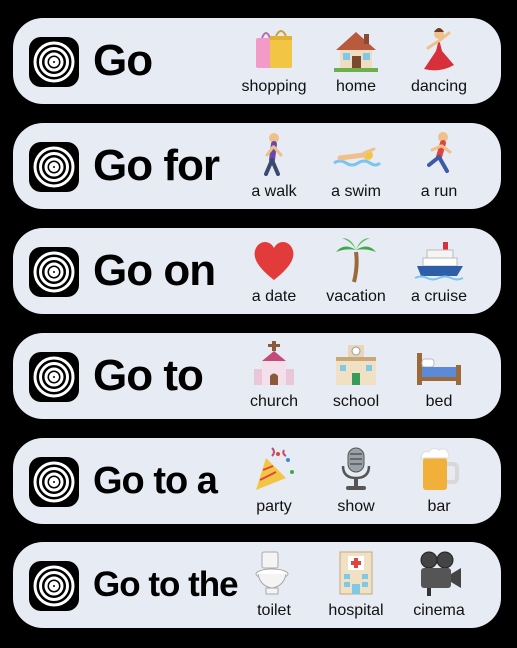  I want to click on item-bar: bar, so click(439, 482).